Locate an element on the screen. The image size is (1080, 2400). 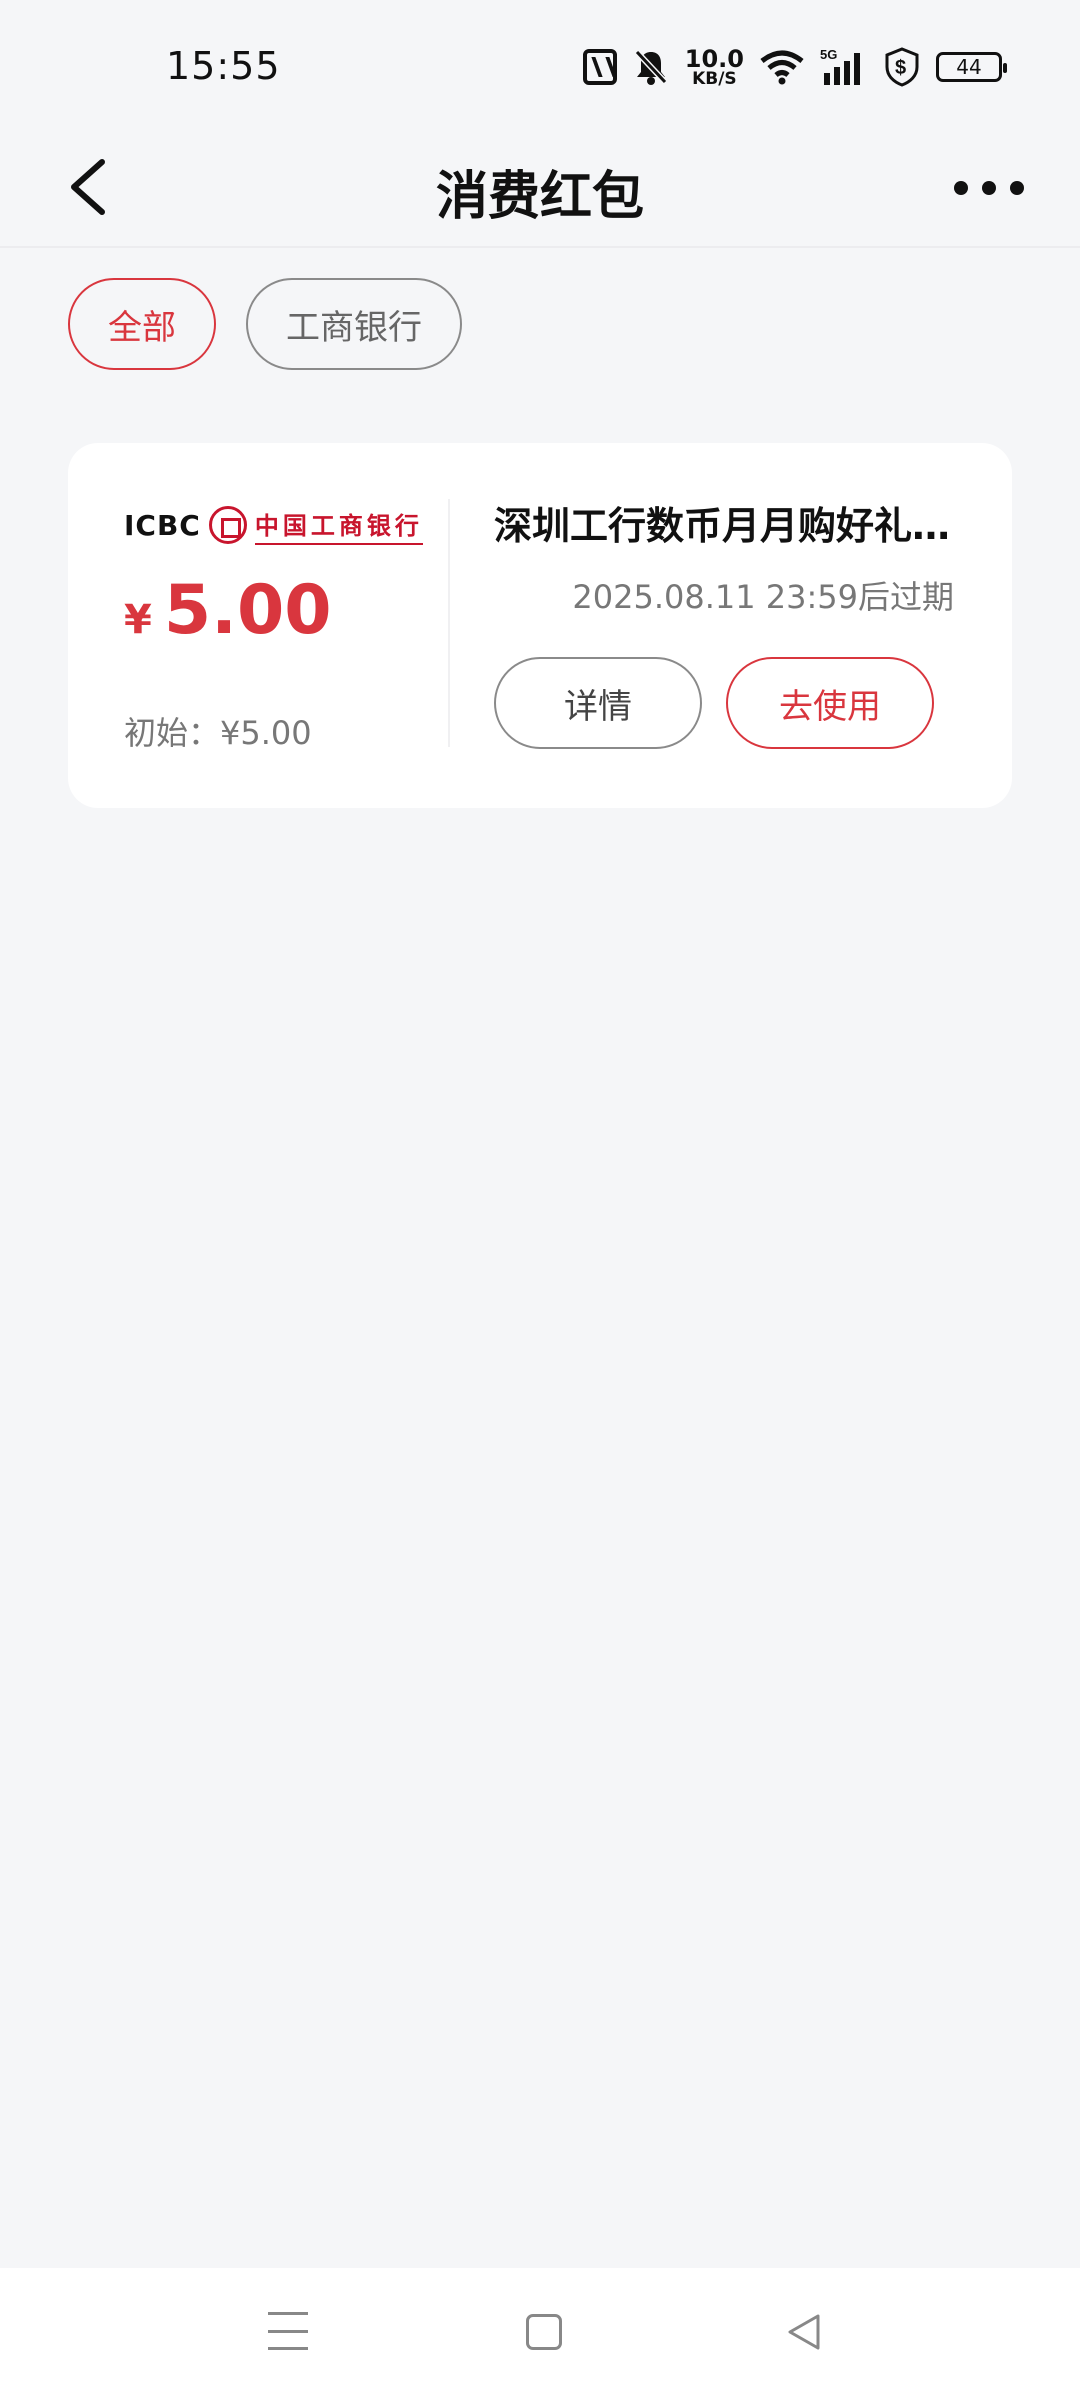
coupon-actions: 详情 去使用 is located at coordinates (714, 703).